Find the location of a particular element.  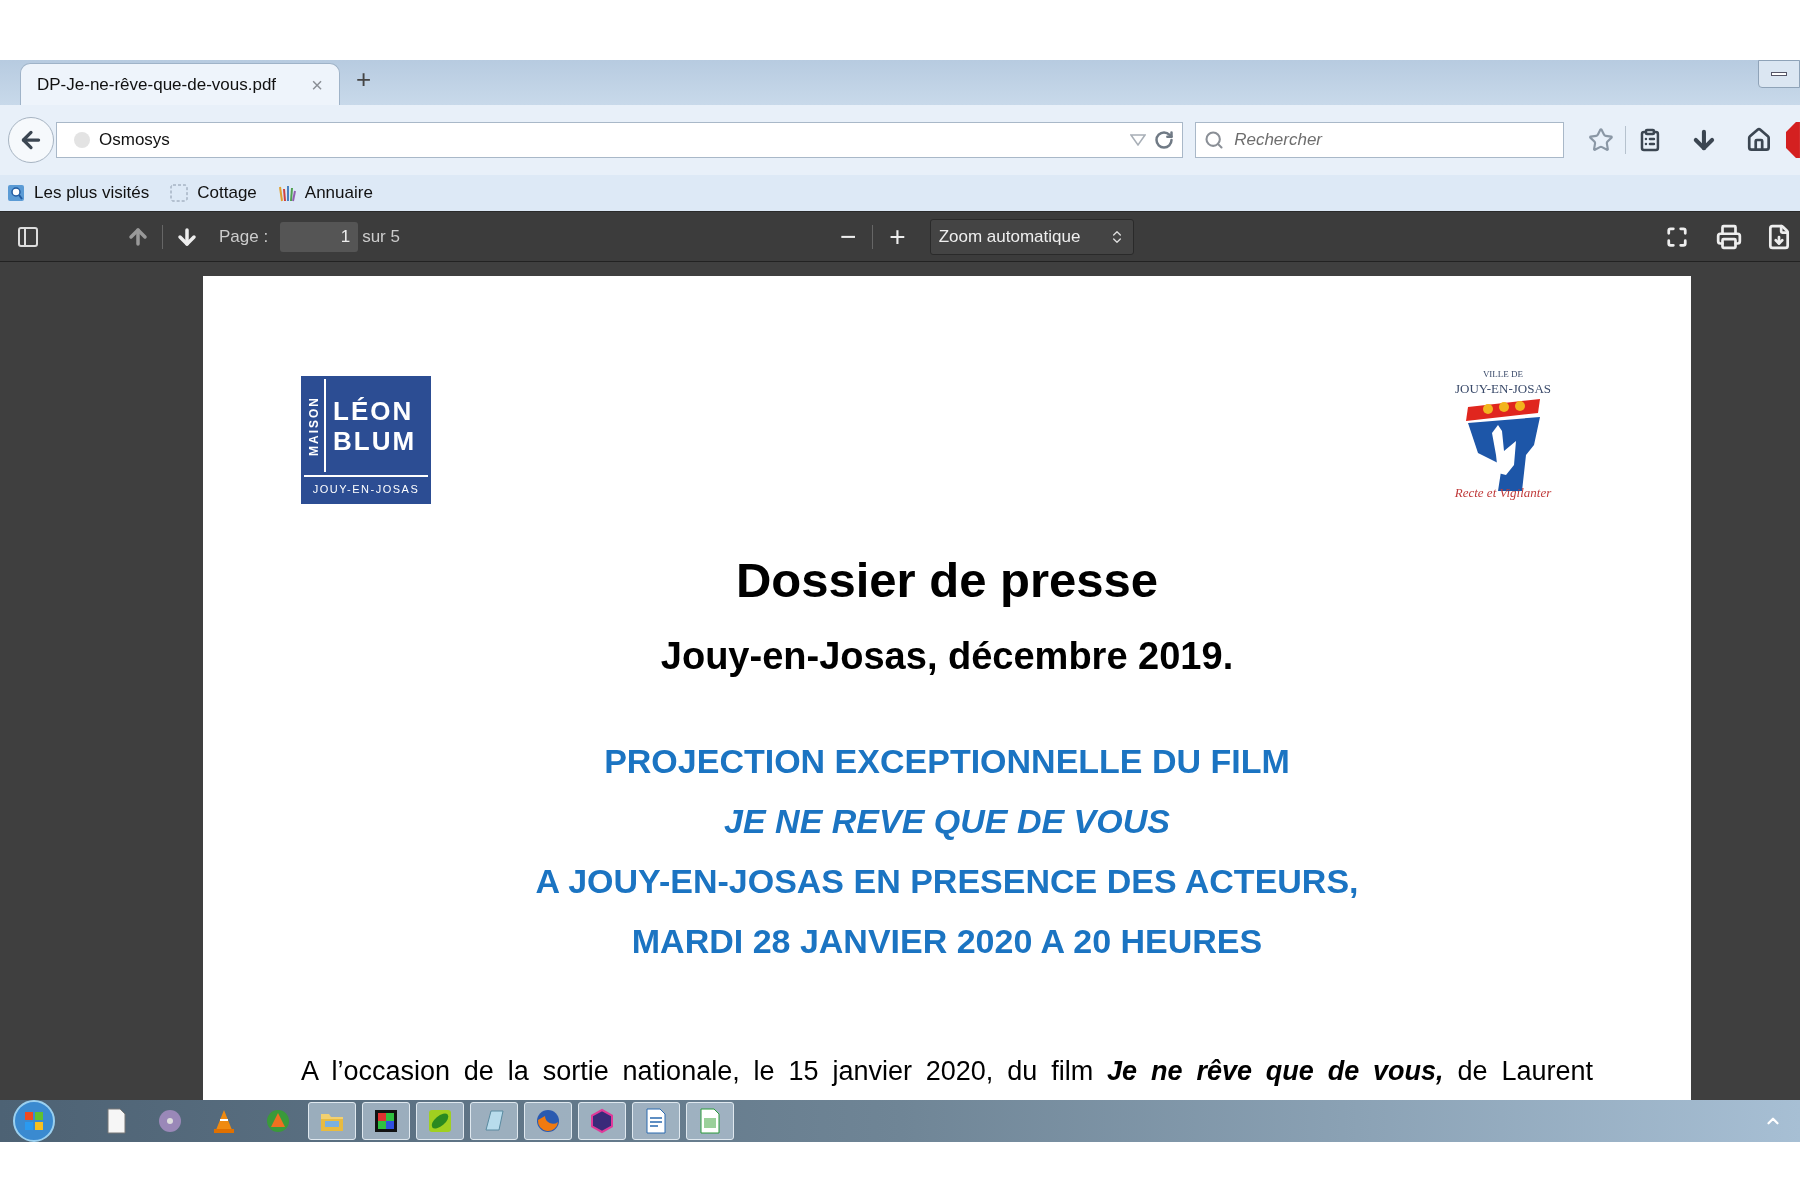

text-document-icon is located at coordinates (656, 1121).